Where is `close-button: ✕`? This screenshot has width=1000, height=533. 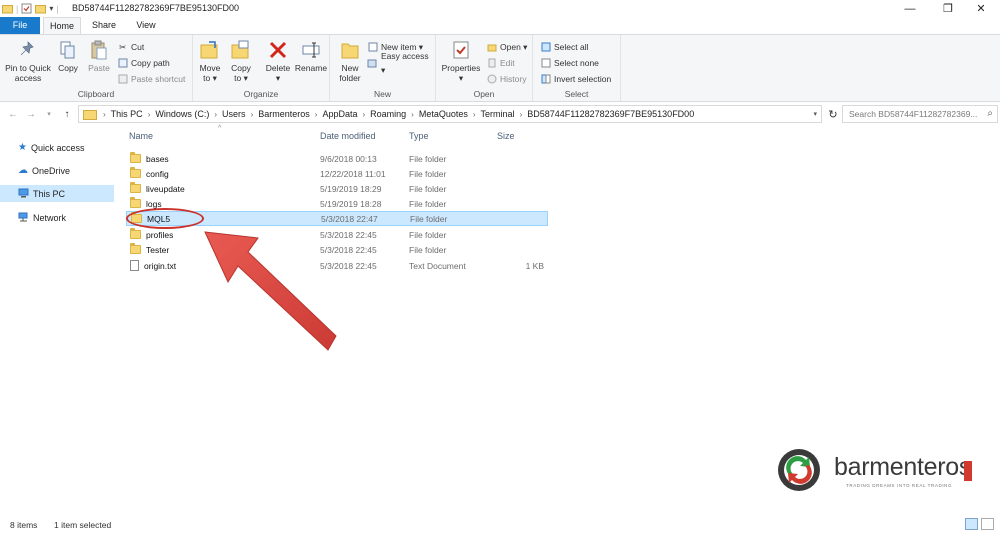
close-button: ✕ is located at coordinates (981, 8).